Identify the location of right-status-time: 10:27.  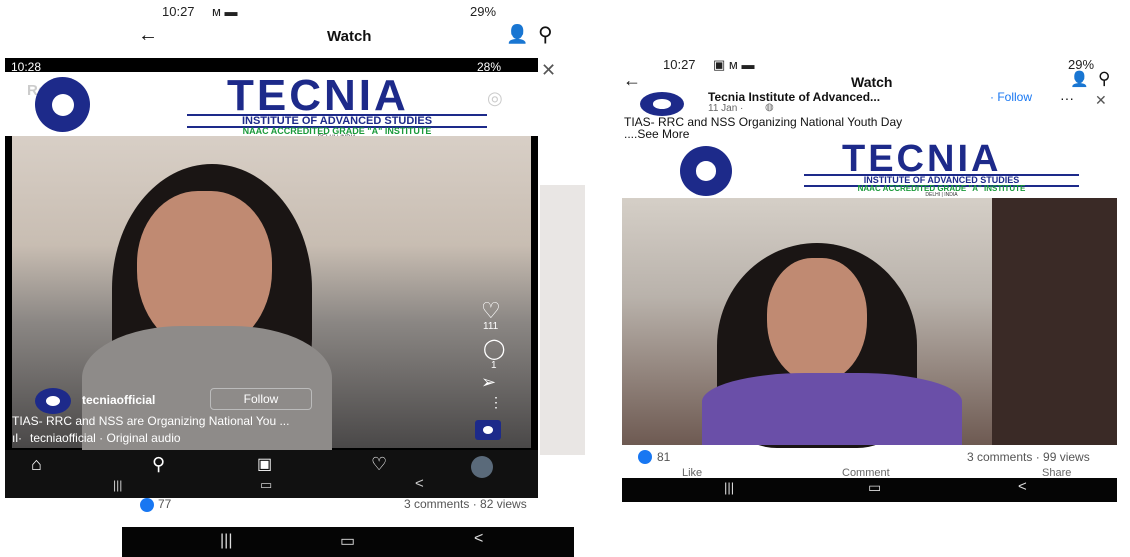
(679, 64).